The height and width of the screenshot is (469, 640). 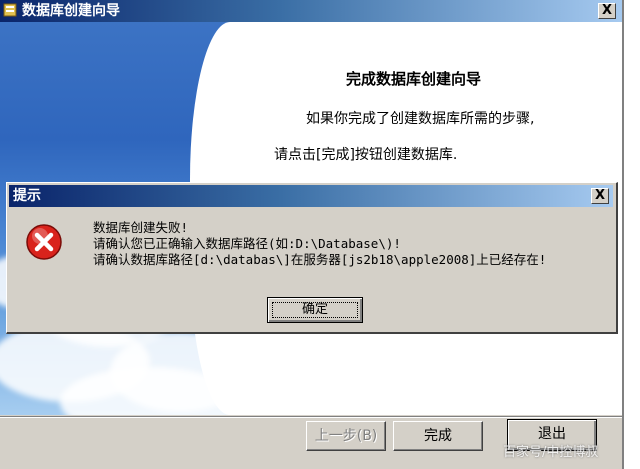 I want to click on dialog-close-button: X, so click(x=600, y=196).